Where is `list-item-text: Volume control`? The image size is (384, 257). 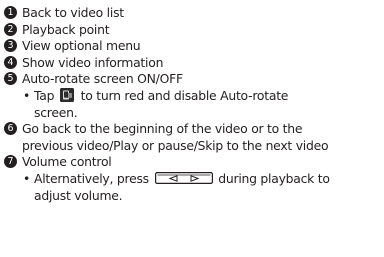
list-item-text: Volume control is located at coordinates (67, 162).